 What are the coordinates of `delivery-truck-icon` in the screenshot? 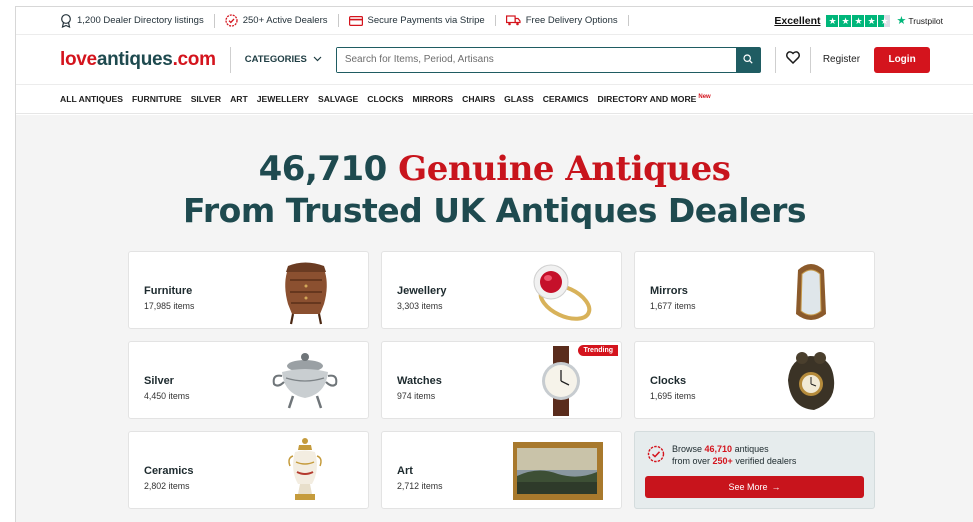 It's located at (513, 20).